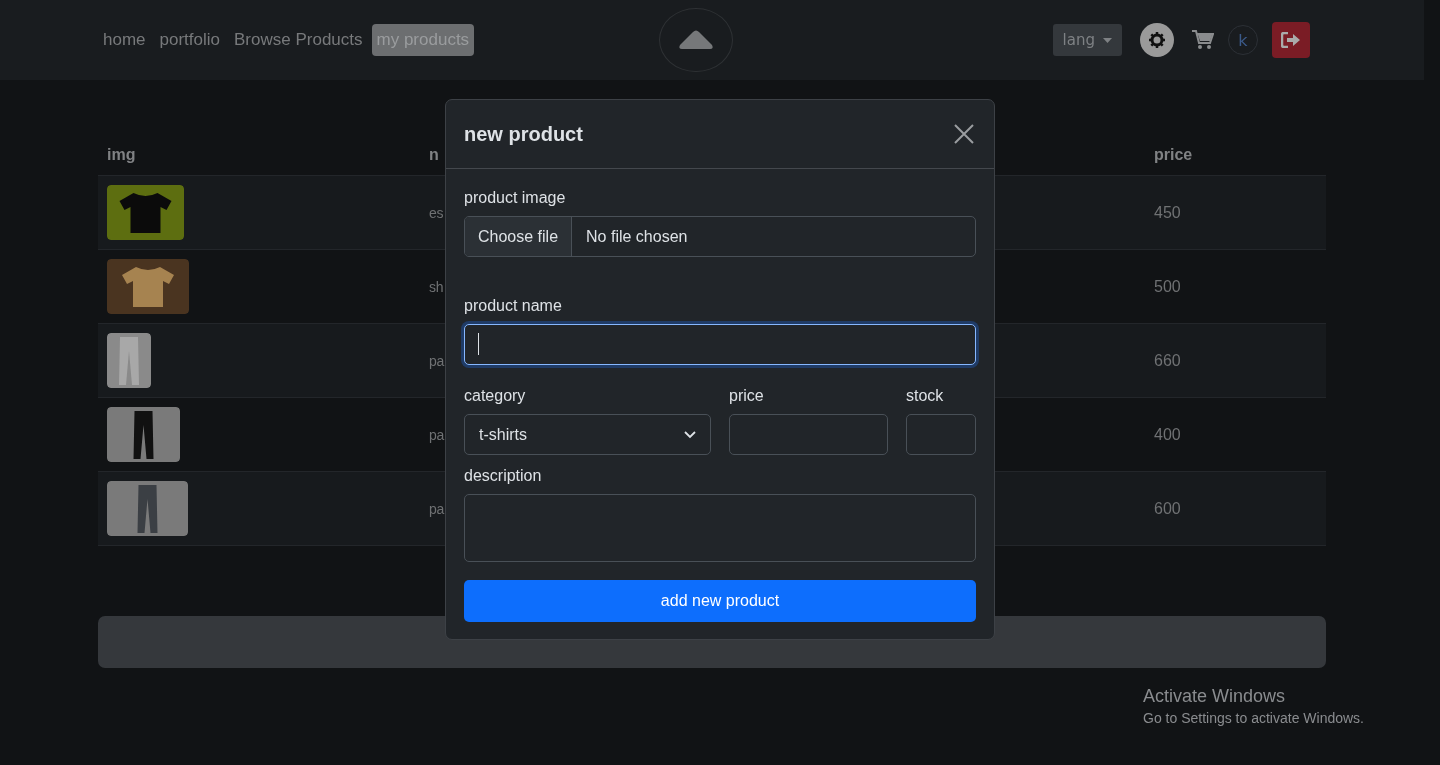 The image size is (1440, 765). I want to click on field-label: stock, so click(925, 396).